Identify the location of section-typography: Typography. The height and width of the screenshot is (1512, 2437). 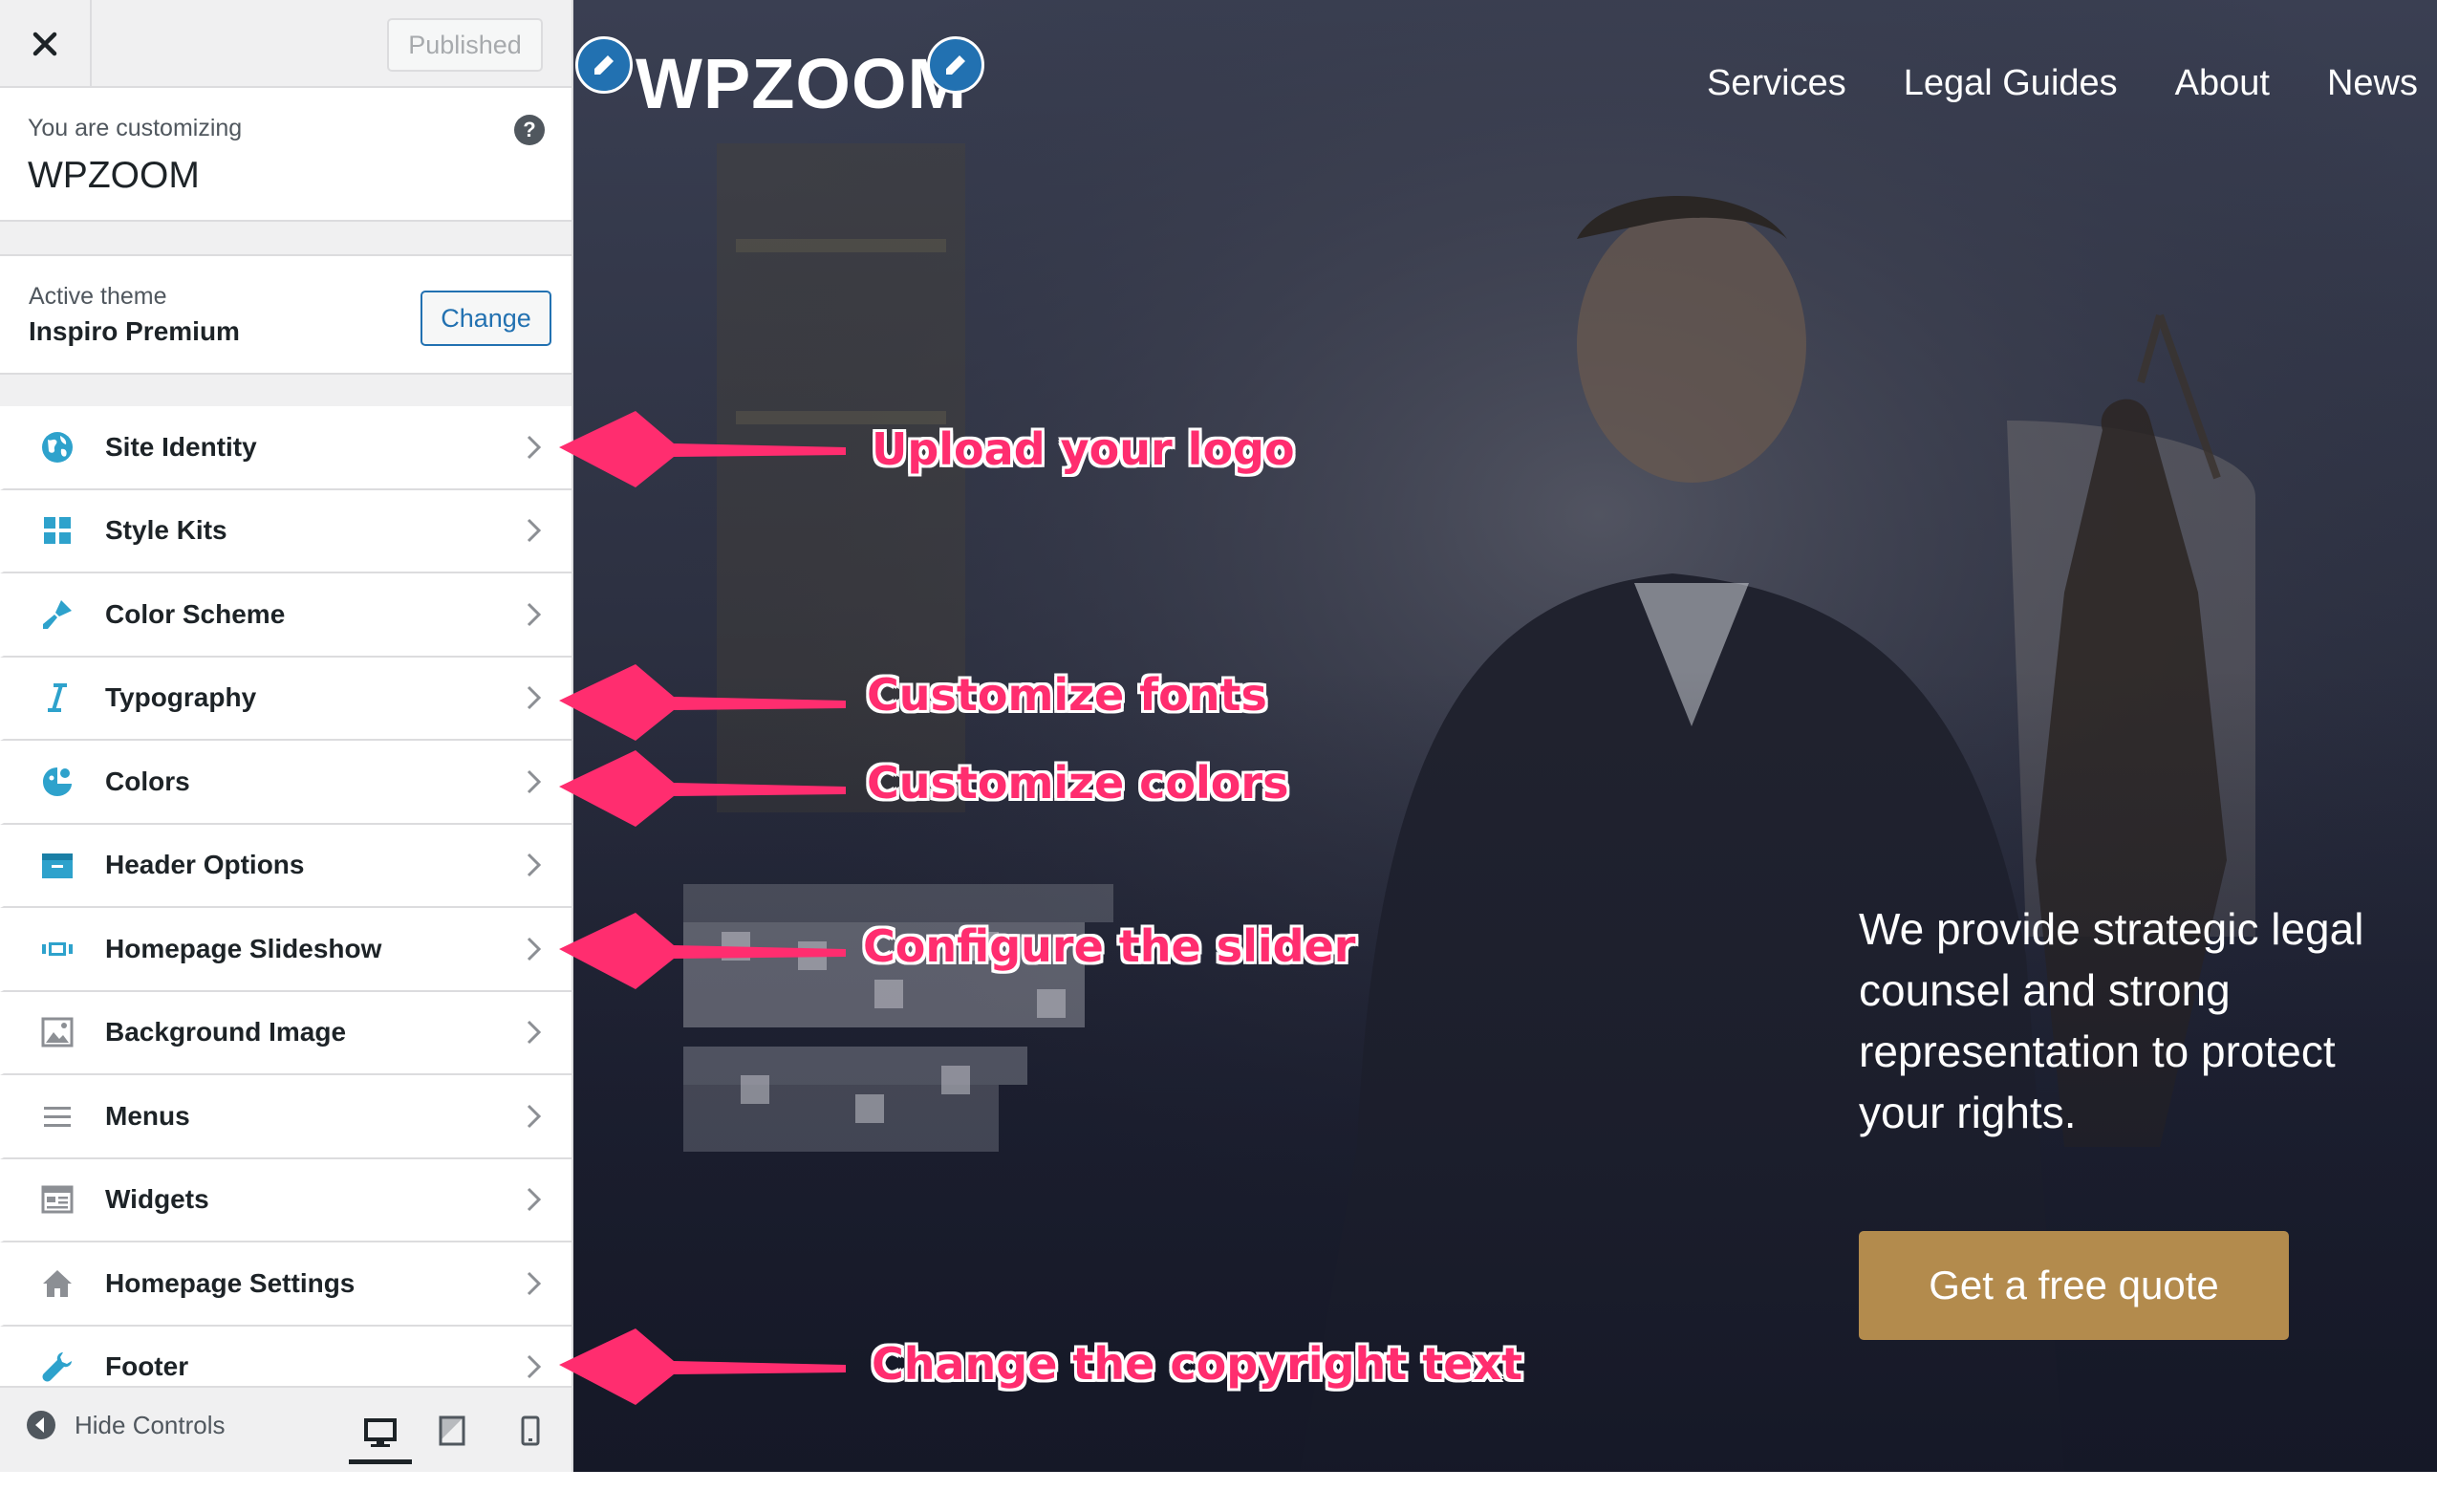
(286, 699).